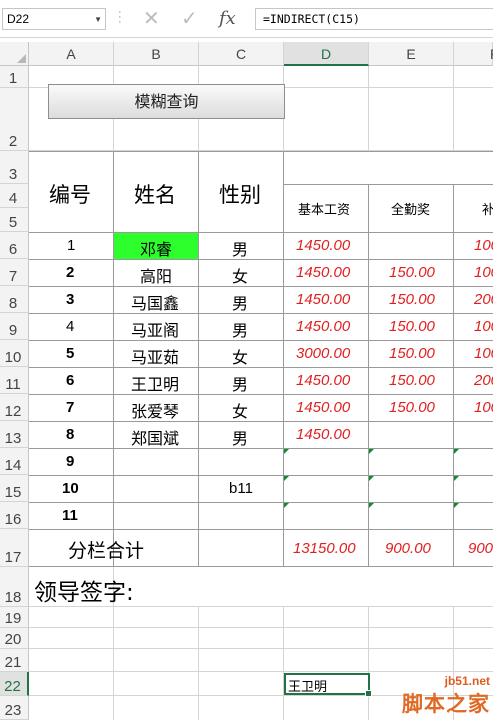 Image resolution: width=493 pixels, height=720 pixels. What do you see at coordinates (241, 54) in the screenshot?
I see `column-header-c: C` at bounding box center [241, 54].